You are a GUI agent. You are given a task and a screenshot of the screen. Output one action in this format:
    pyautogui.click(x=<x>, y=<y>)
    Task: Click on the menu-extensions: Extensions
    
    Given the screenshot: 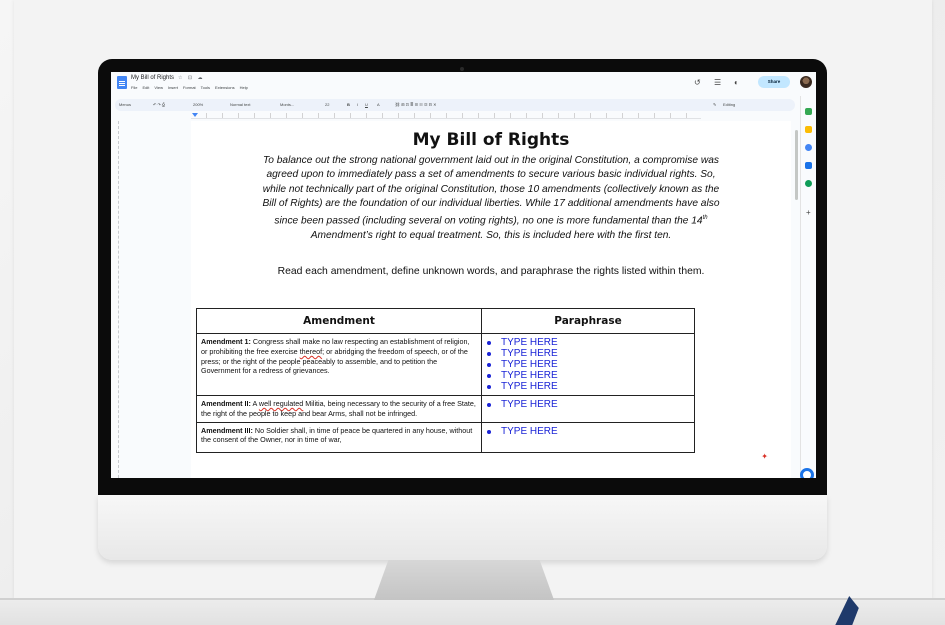 What is the action you would take?
    pyautogui.click(x=225, y=87)
    